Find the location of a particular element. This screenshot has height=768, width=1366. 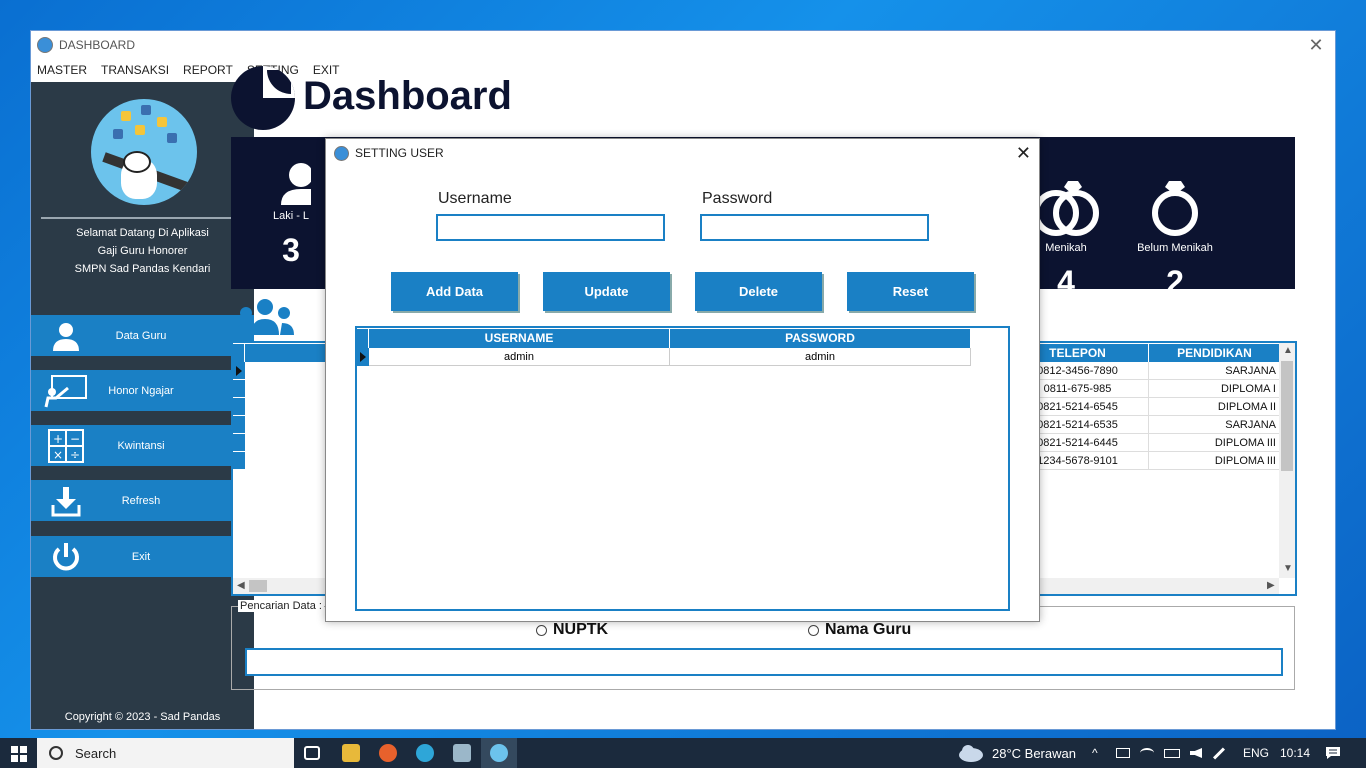

language-indicator: ENG is located at coordinates (1256, 753).